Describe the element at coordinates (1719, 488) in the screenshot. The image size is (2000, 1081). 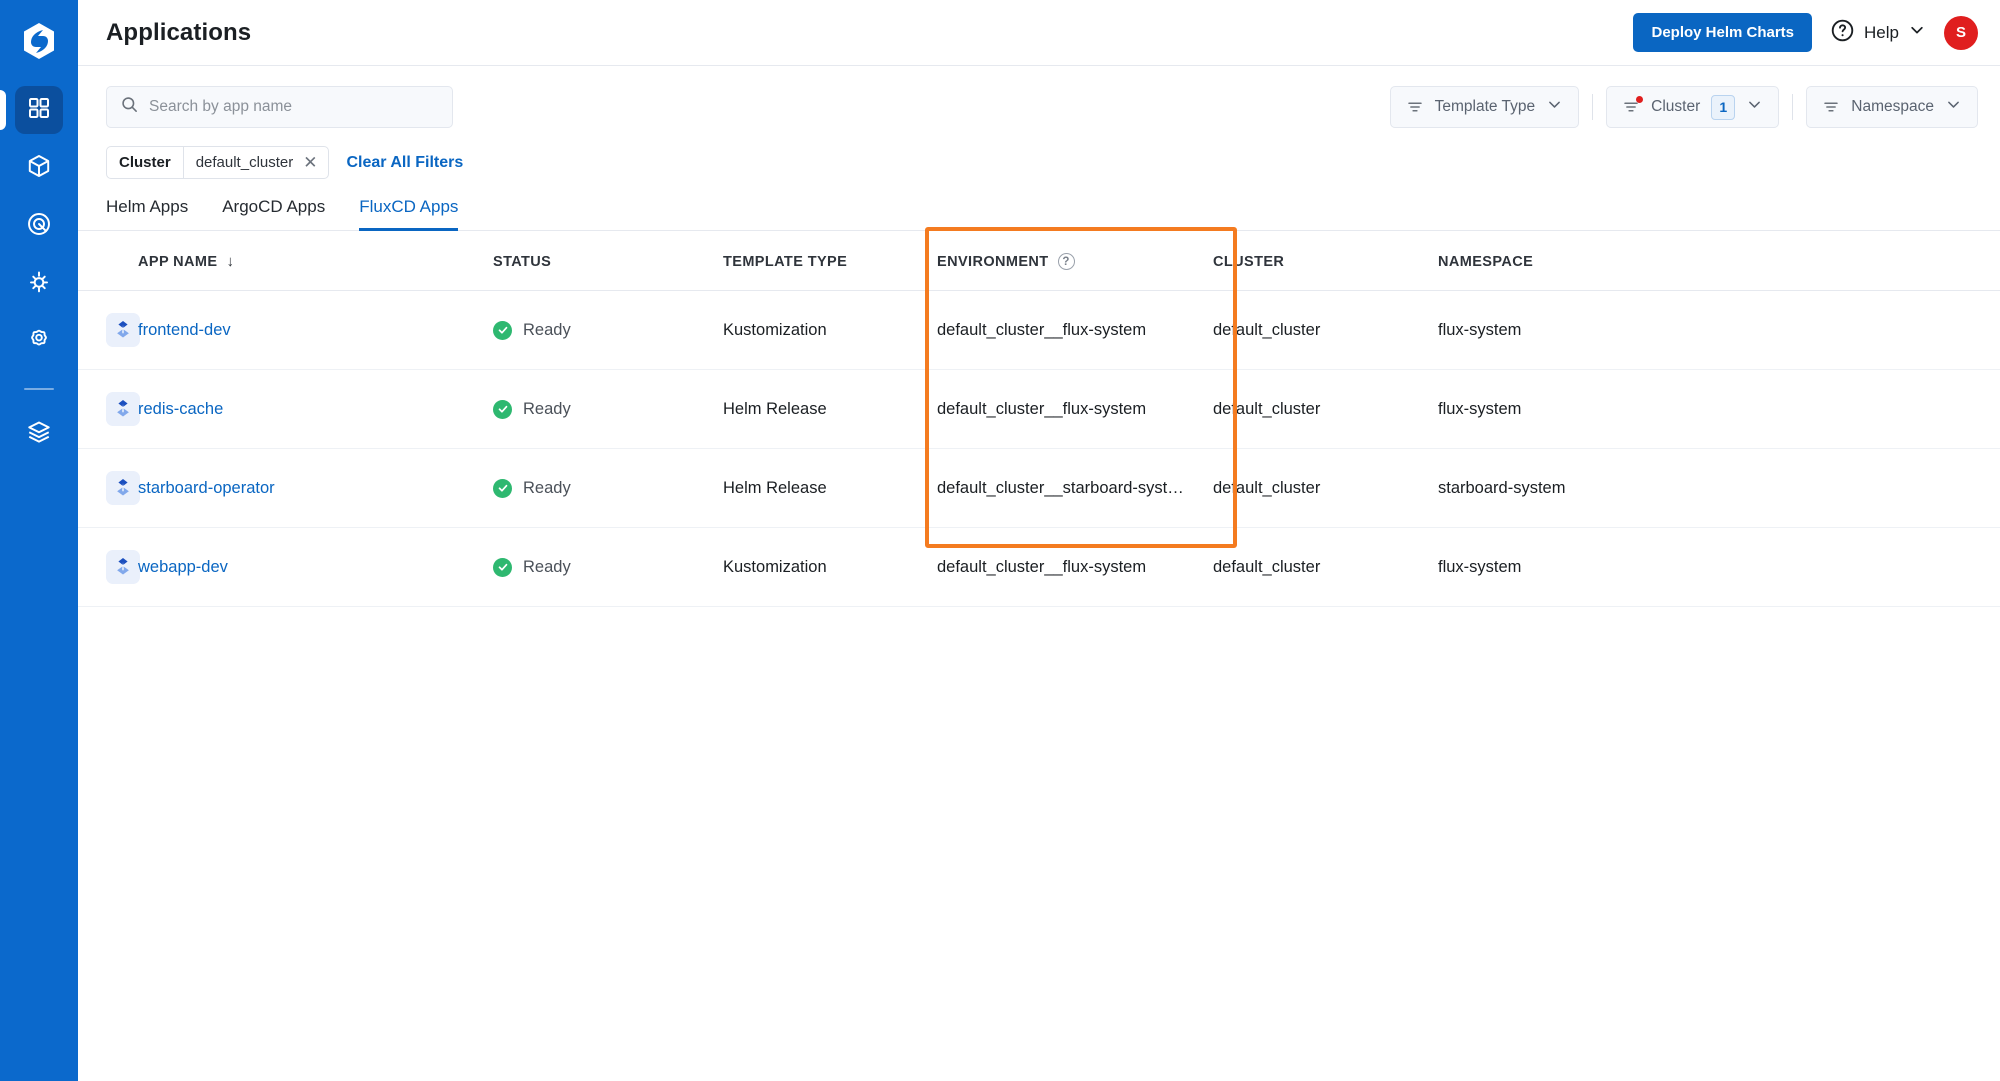
I see `row-namespace-cell: starboard-system` at that location.